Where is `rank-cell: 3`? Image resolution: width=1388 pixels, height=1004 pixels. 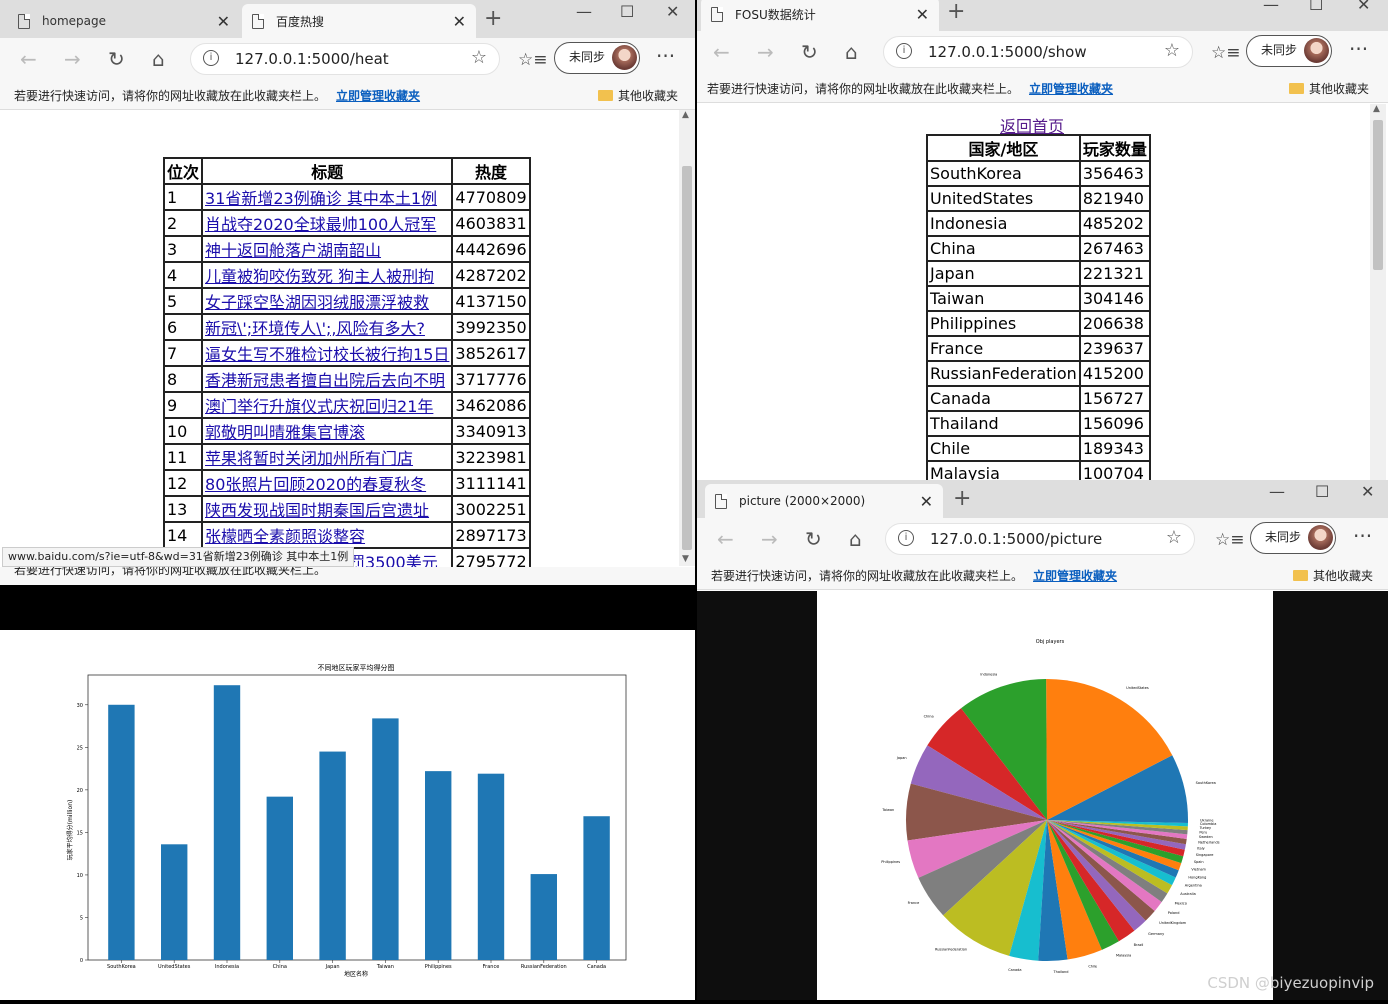
rank-cell: 3 is located at coordinates (183, 249).